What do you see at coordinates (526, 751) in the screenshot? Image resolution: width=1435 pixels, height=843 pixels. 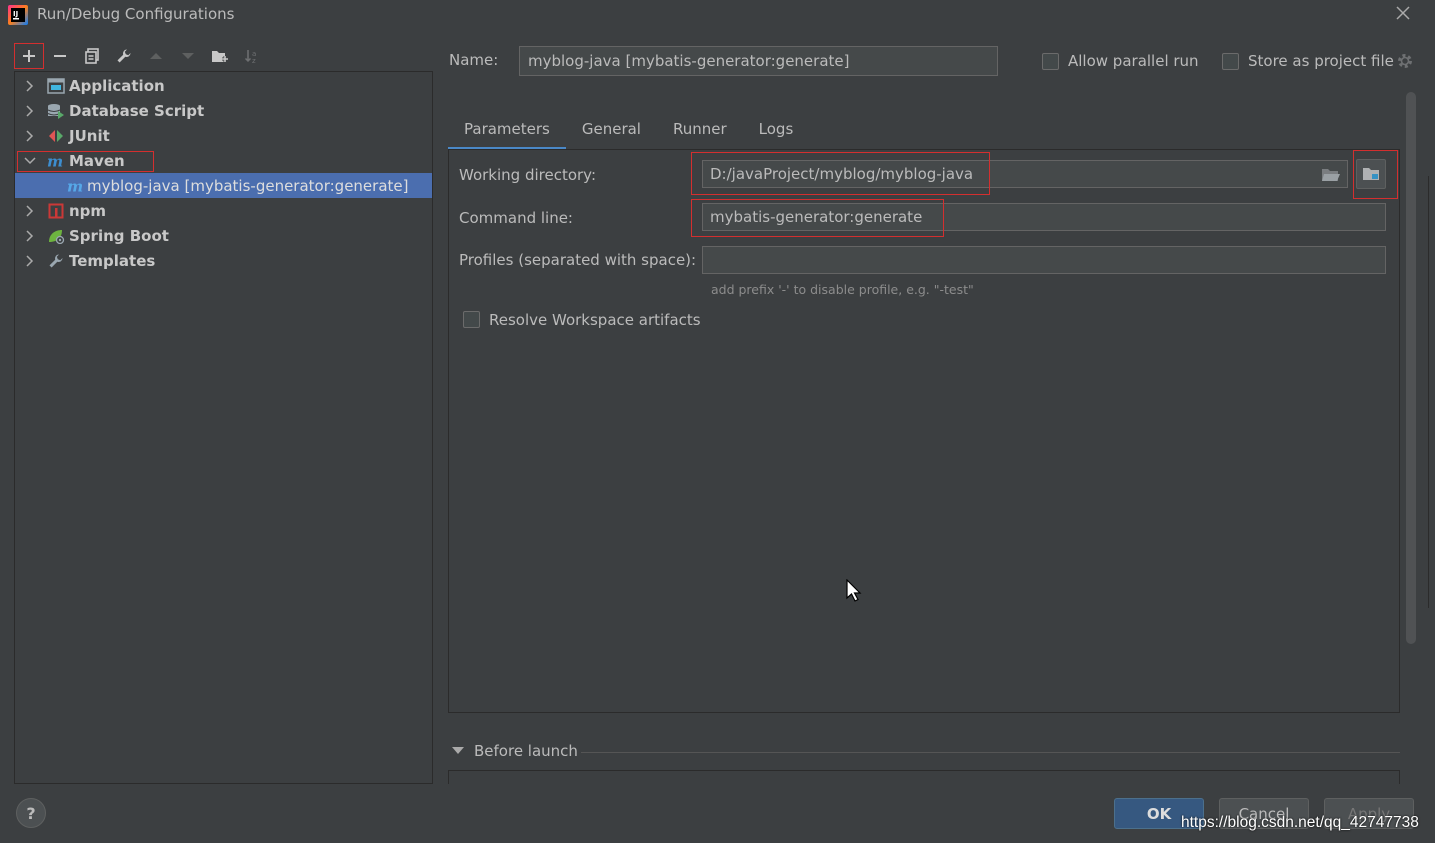 I see `before-launch-label: Before launch` at bounding box center [526, 751].